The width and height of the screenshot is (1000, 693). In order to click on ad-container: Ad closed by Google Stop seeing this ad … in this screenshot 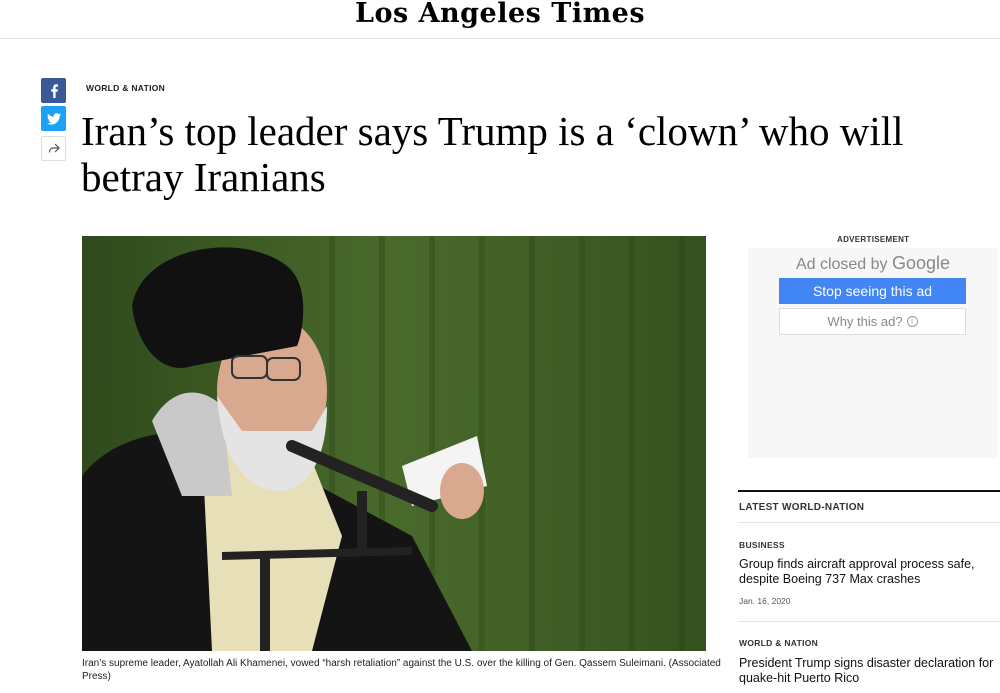, I will do `click(873, 353)`.